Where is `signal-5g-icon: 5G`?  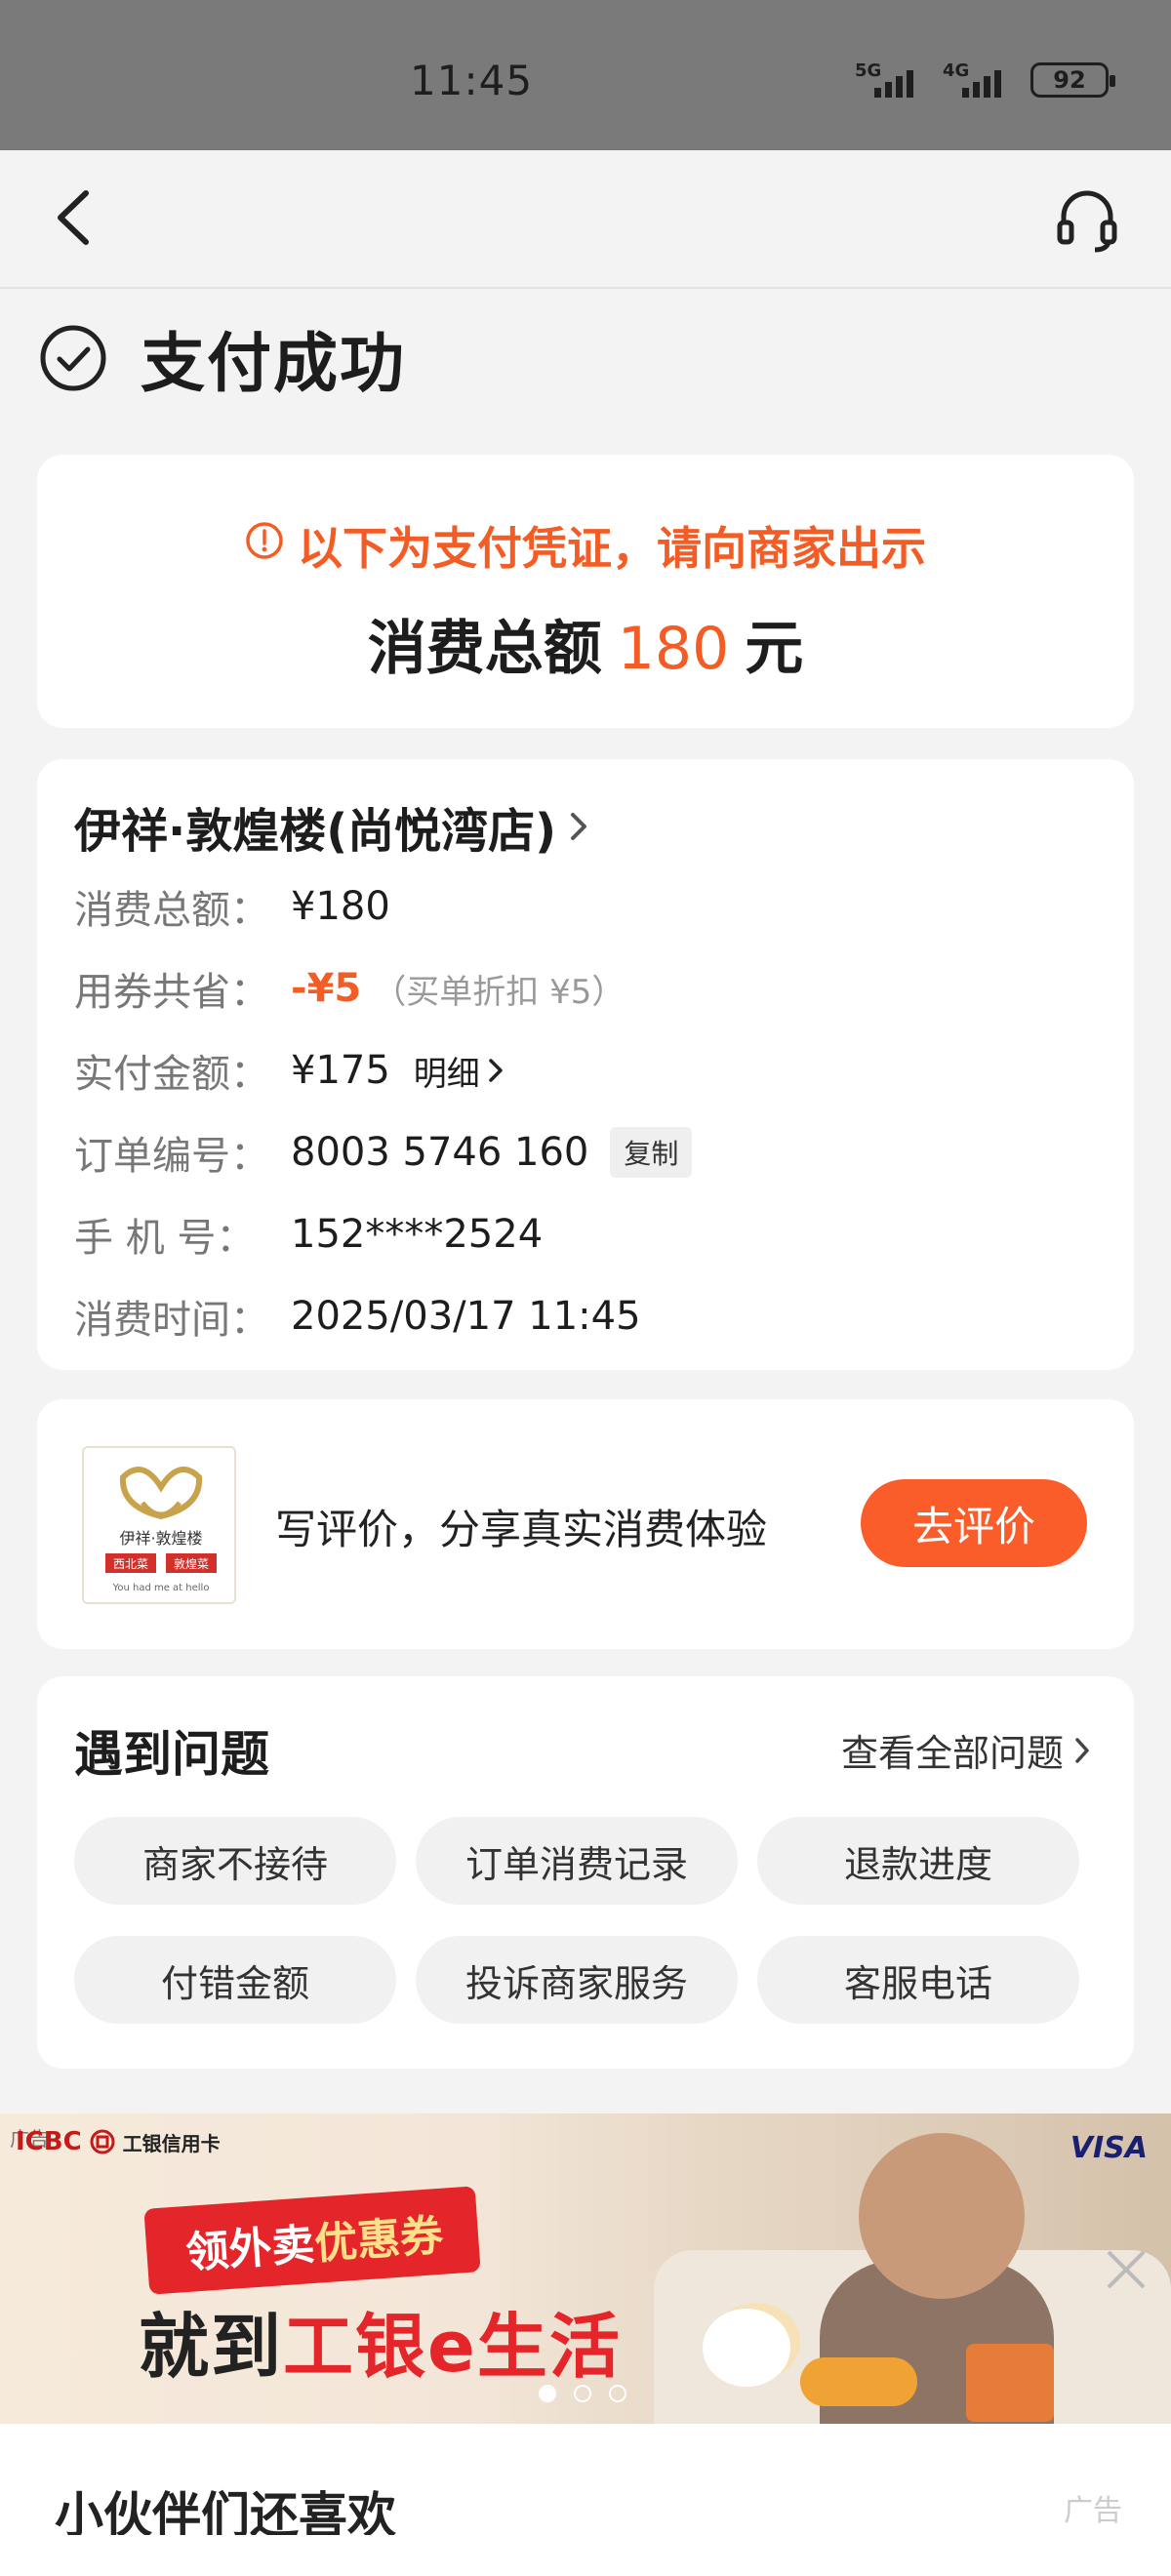
signal-5g-icon: 5G is located at coordinates (890, 80).